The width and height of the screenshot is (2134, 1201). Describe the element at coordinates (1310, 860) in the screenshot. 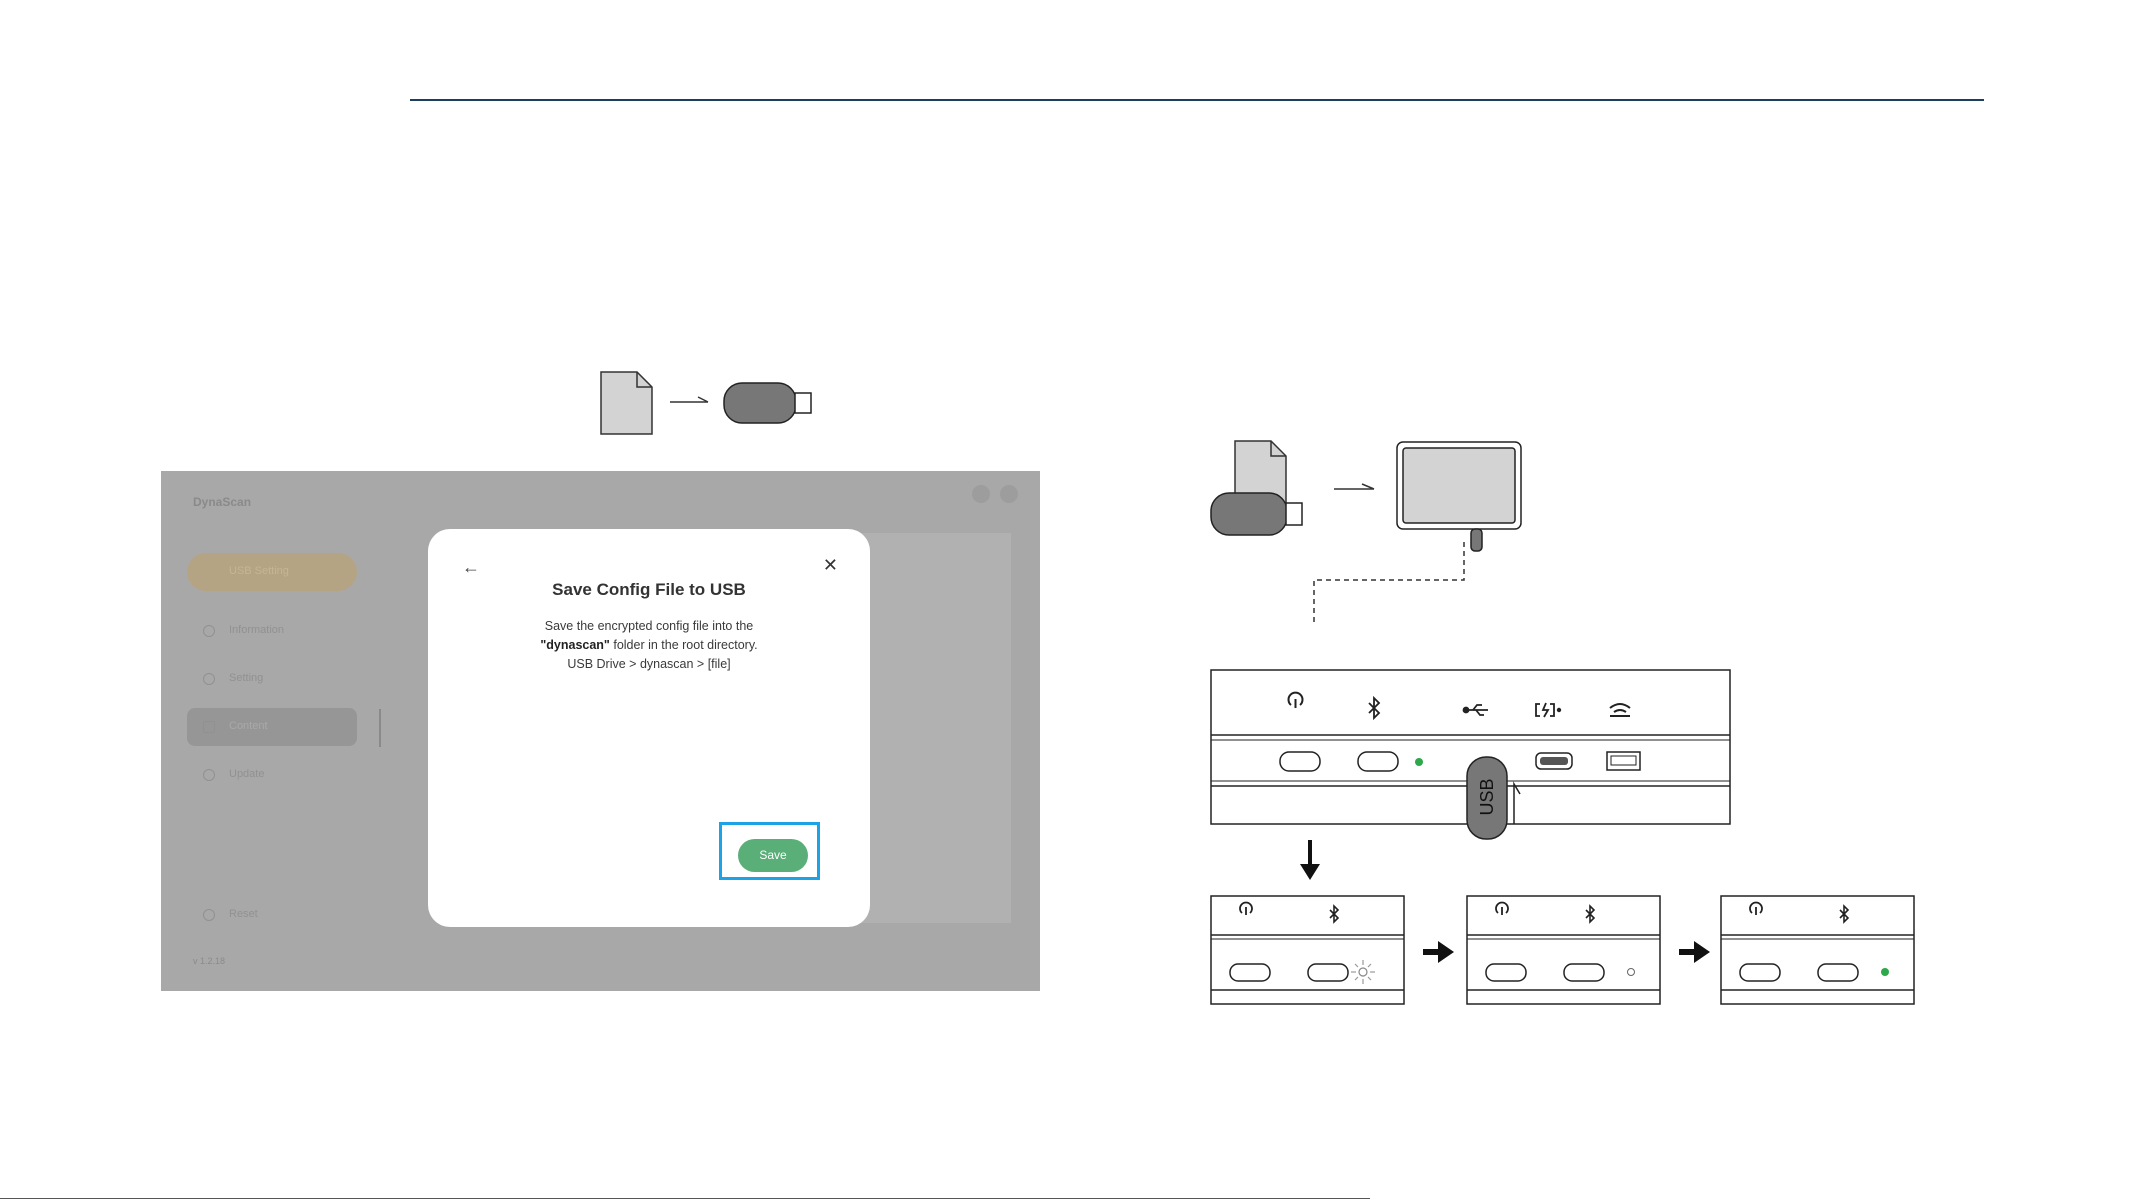

I see `down-arrow-icon` at that location.